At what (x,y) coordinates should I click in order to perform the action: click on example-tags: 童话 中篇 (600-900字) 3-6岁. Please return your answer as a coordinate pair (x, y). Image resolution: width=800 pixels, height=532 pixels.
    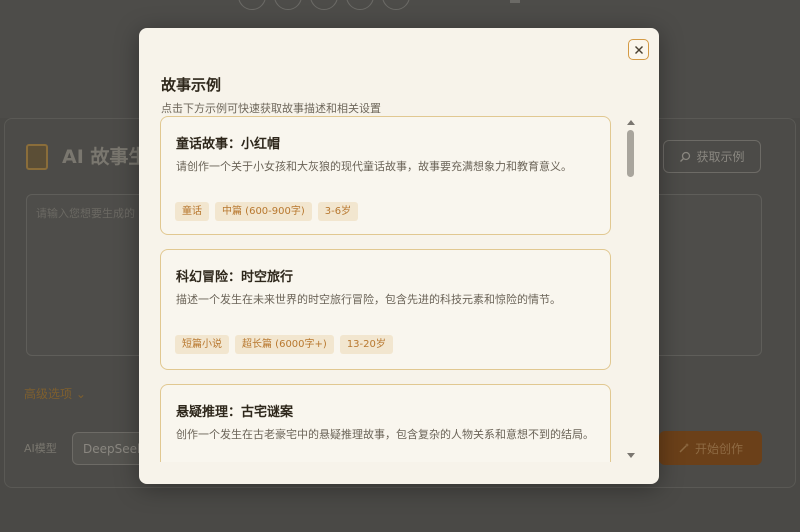
    Looking at the image, I should click on (267, 211).